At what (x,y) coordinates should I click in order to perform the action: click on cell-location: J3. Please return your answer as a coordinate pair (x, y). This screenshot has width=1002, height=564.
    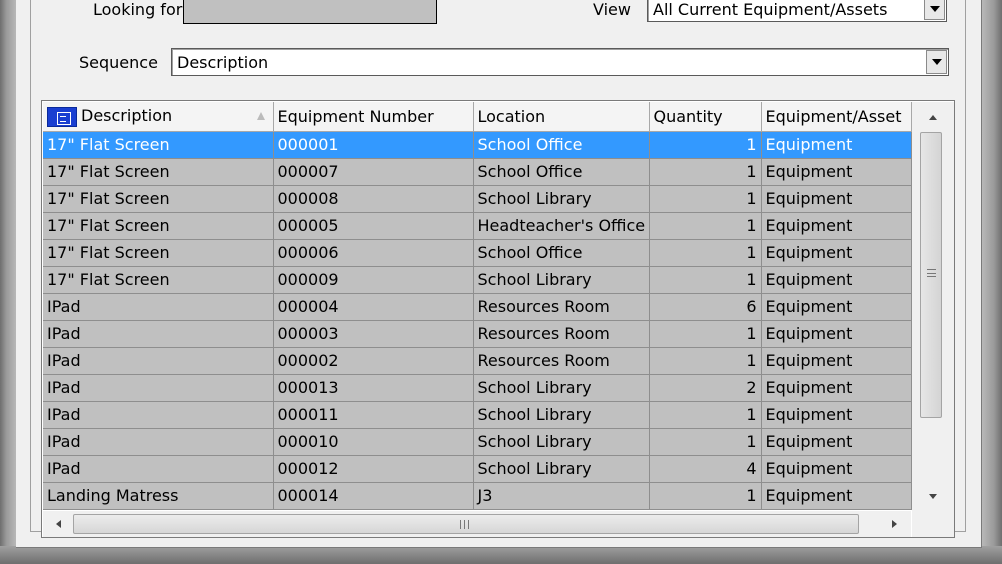
    Looking at the image, I should click on (561, 496).